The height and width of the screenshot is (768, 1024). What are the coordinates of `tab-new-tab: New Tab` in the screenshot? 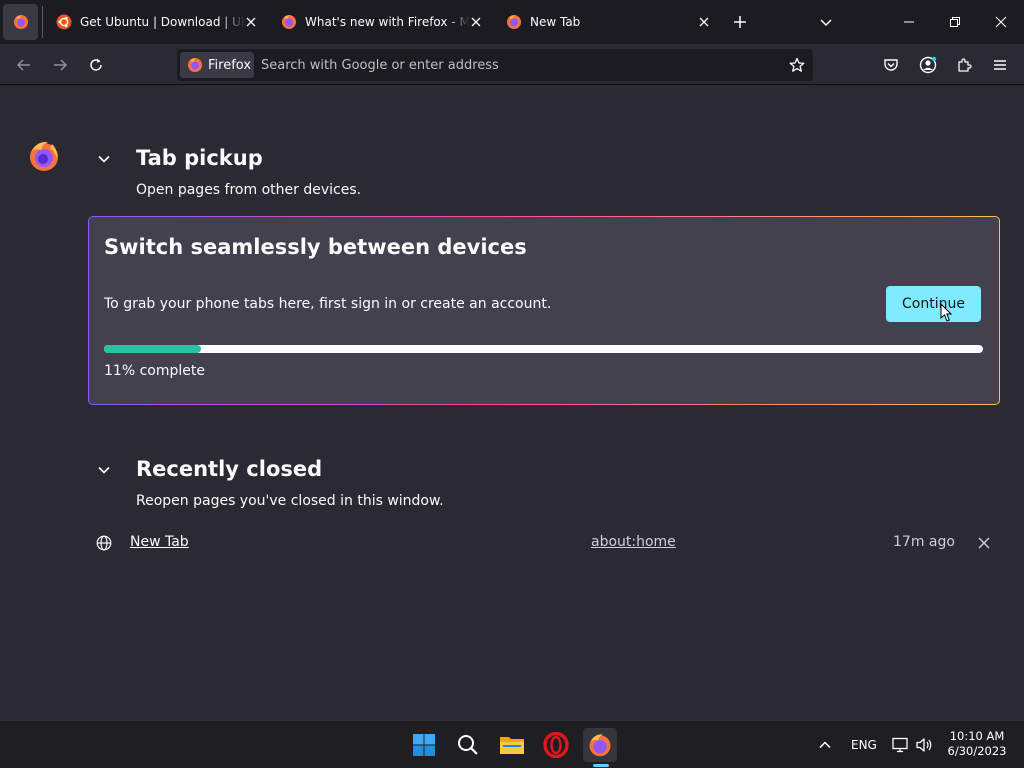 It's located at (607, 22).